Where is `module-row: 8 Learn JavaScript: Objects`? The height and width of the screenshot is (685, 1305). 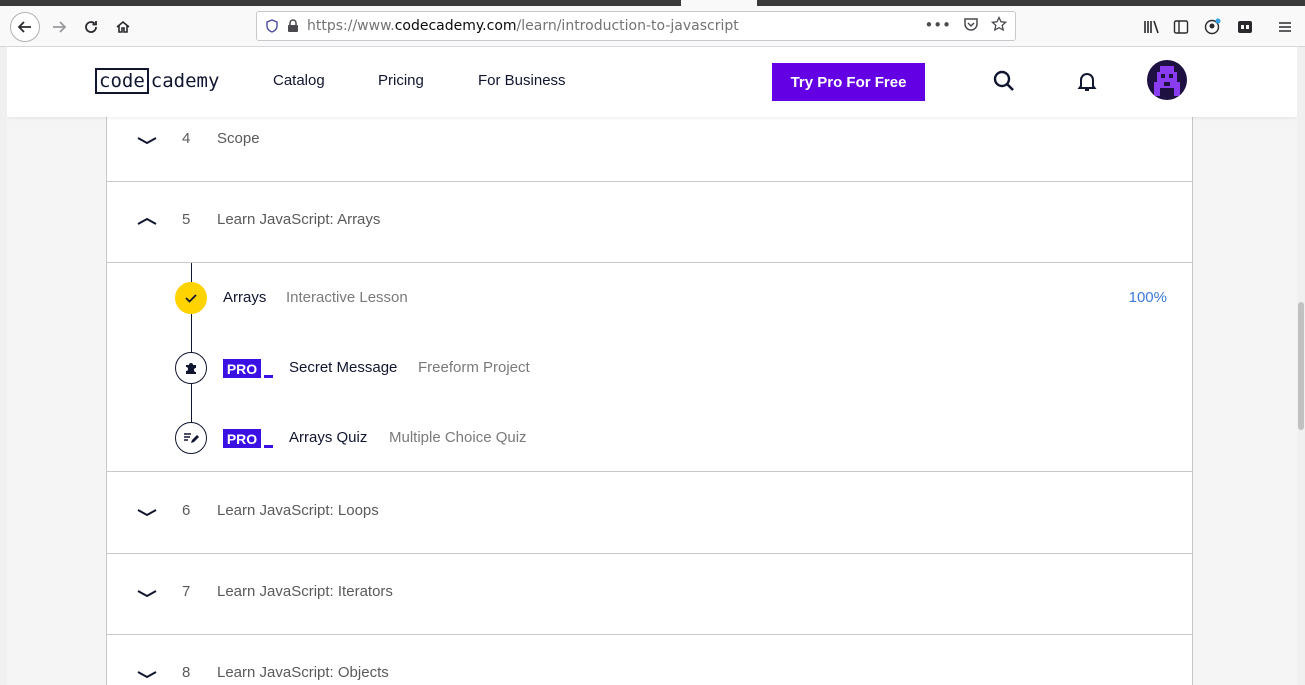 module-row: 8 Learn JavaScript: Objects is located at coordinates (649, 660).